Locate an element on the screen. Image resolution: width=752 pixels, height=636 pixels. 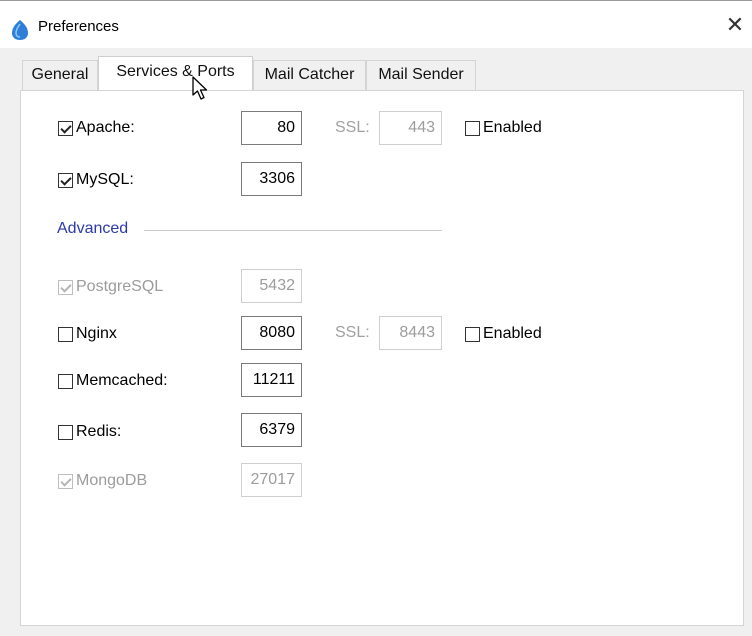
apache-checkbox: Apache: is located at coordinates (96, 128).